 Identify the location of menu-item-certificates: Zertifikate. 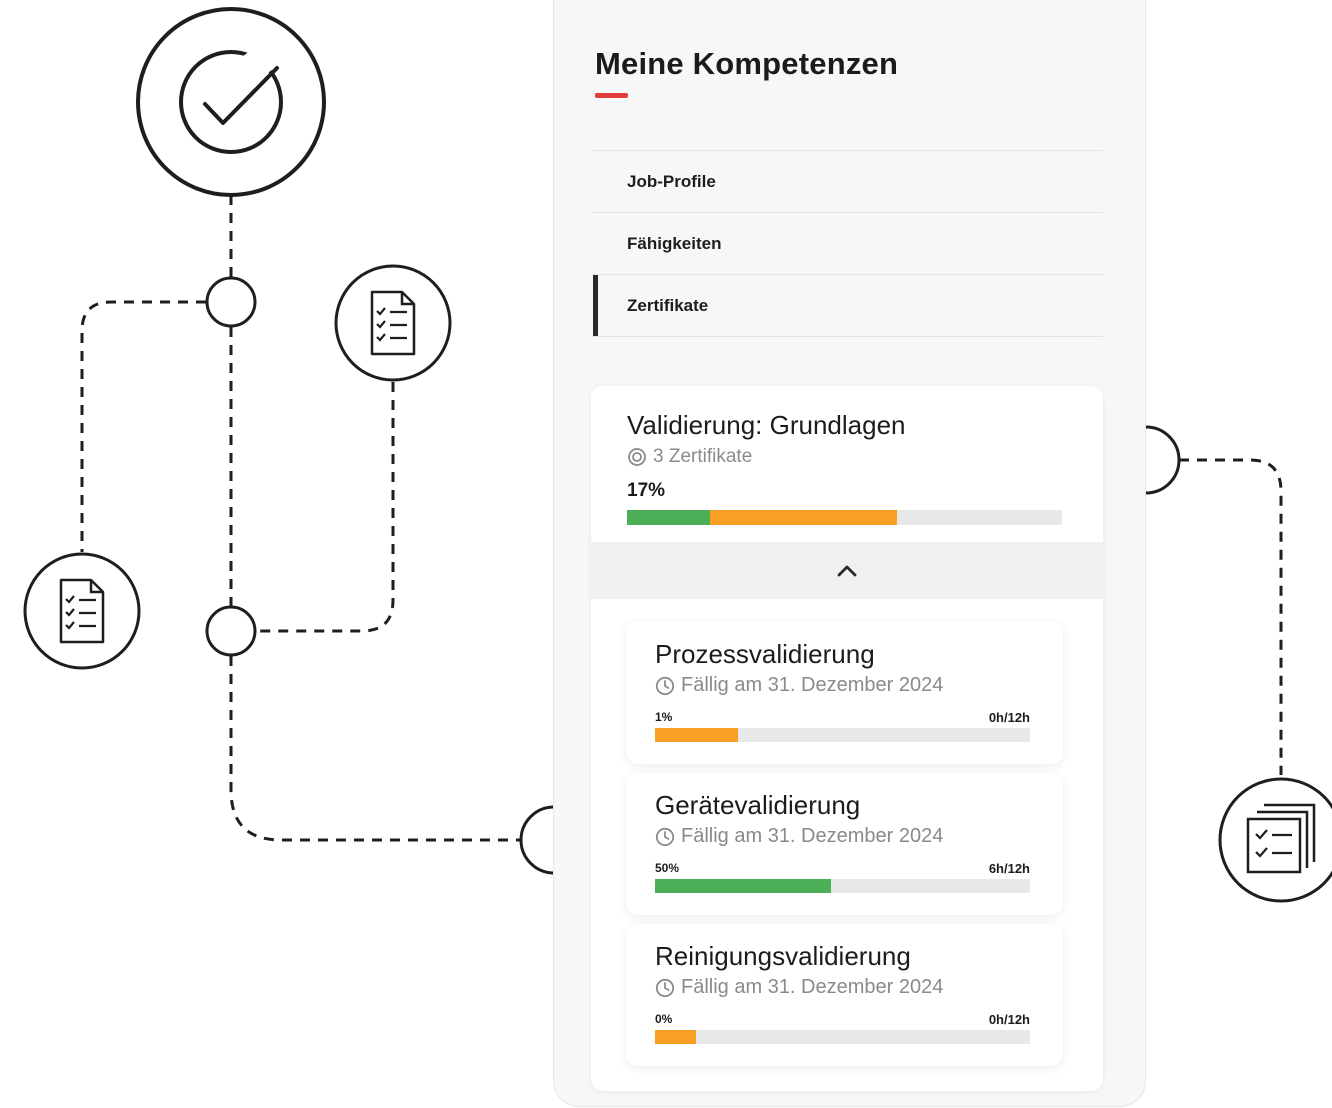
(847, 306).